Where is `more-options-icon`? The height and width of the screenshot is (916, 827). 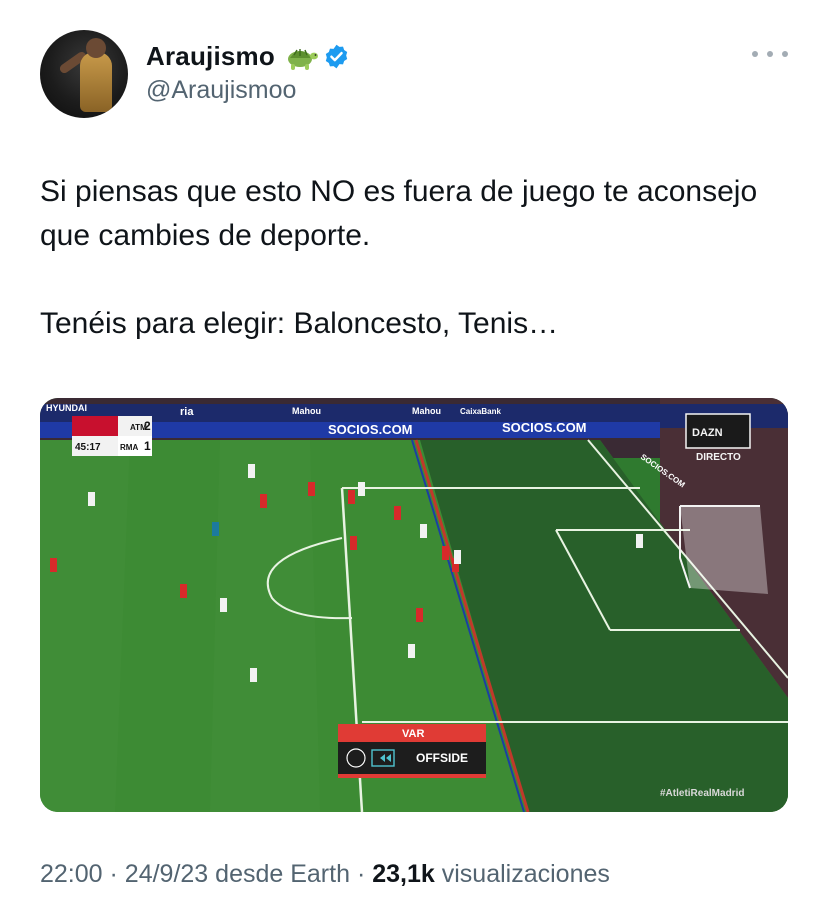 more-options-icon is located at coordinates (770, 54).